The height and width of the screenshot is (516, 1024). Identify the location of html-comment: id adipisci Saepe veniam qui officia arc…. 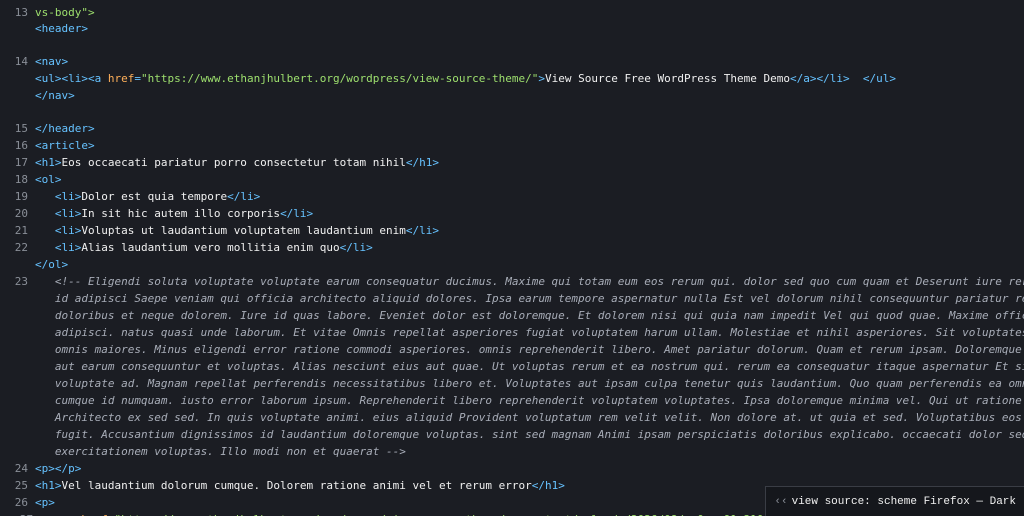
(529, 298).